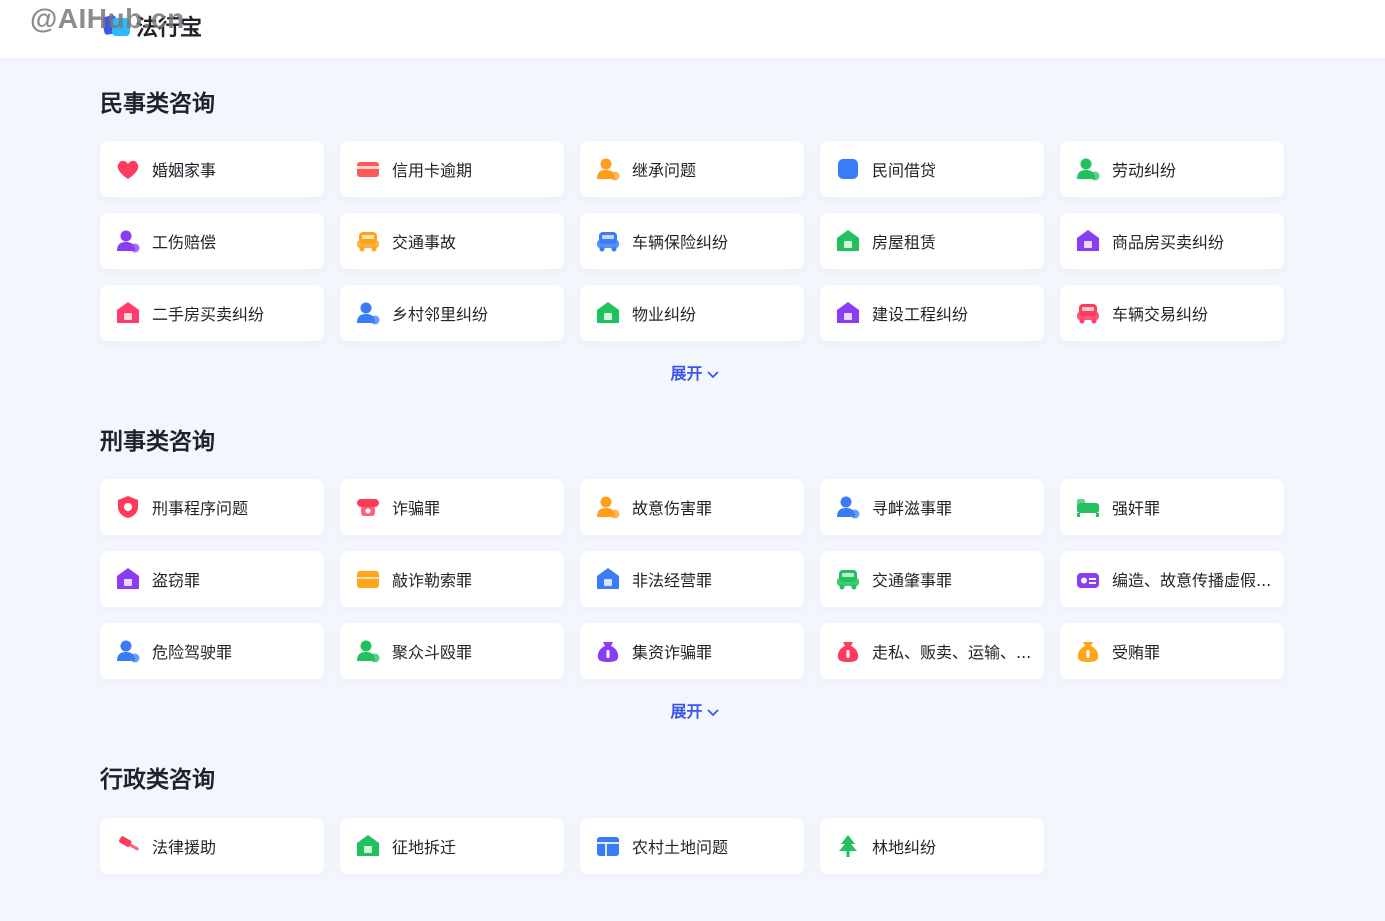  I want to click on person-pin-icon, so click(368, 313).